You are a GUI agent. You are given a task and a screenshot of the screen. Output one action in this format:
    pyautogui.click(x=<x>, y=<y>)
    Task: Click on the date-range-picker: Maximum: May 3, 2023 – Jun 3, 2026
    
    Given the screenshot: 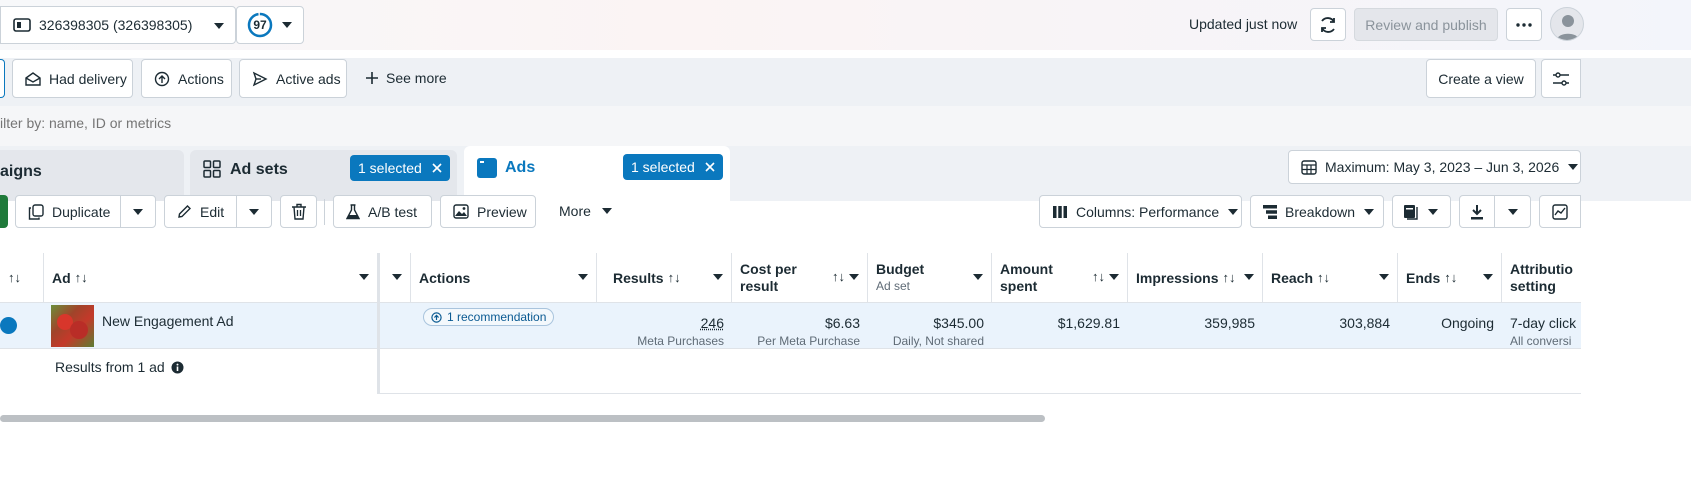 What is the action you would take?
    pyautogui.click(x=1434, y=167)
    